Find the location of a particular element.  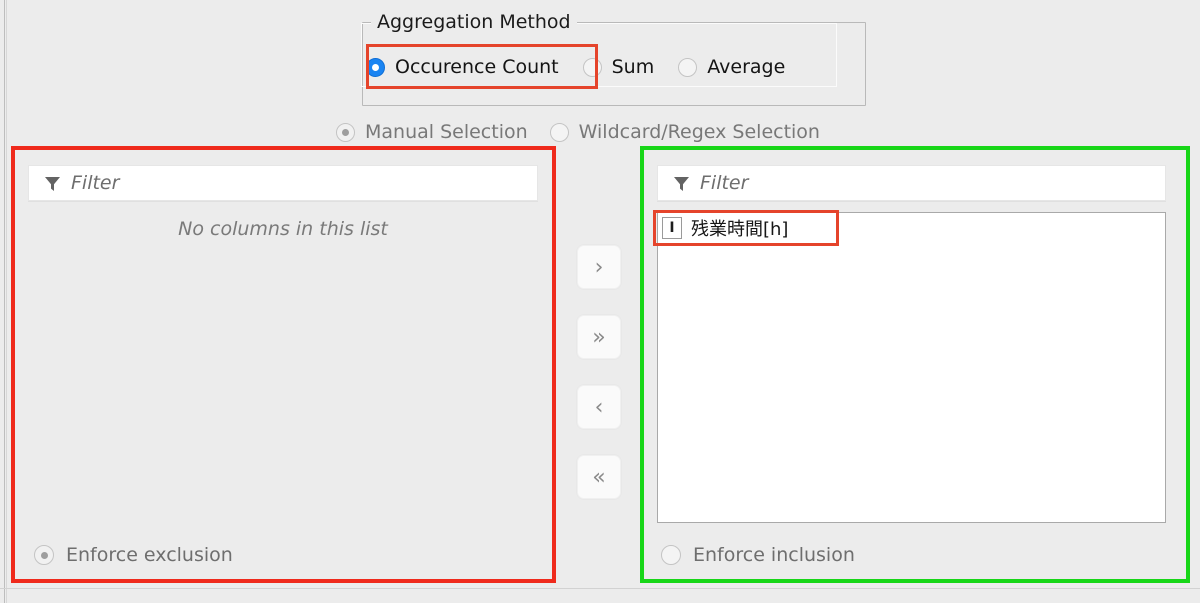

radio-occurence-count: Occurence Count is located at coordinates (462, 67).